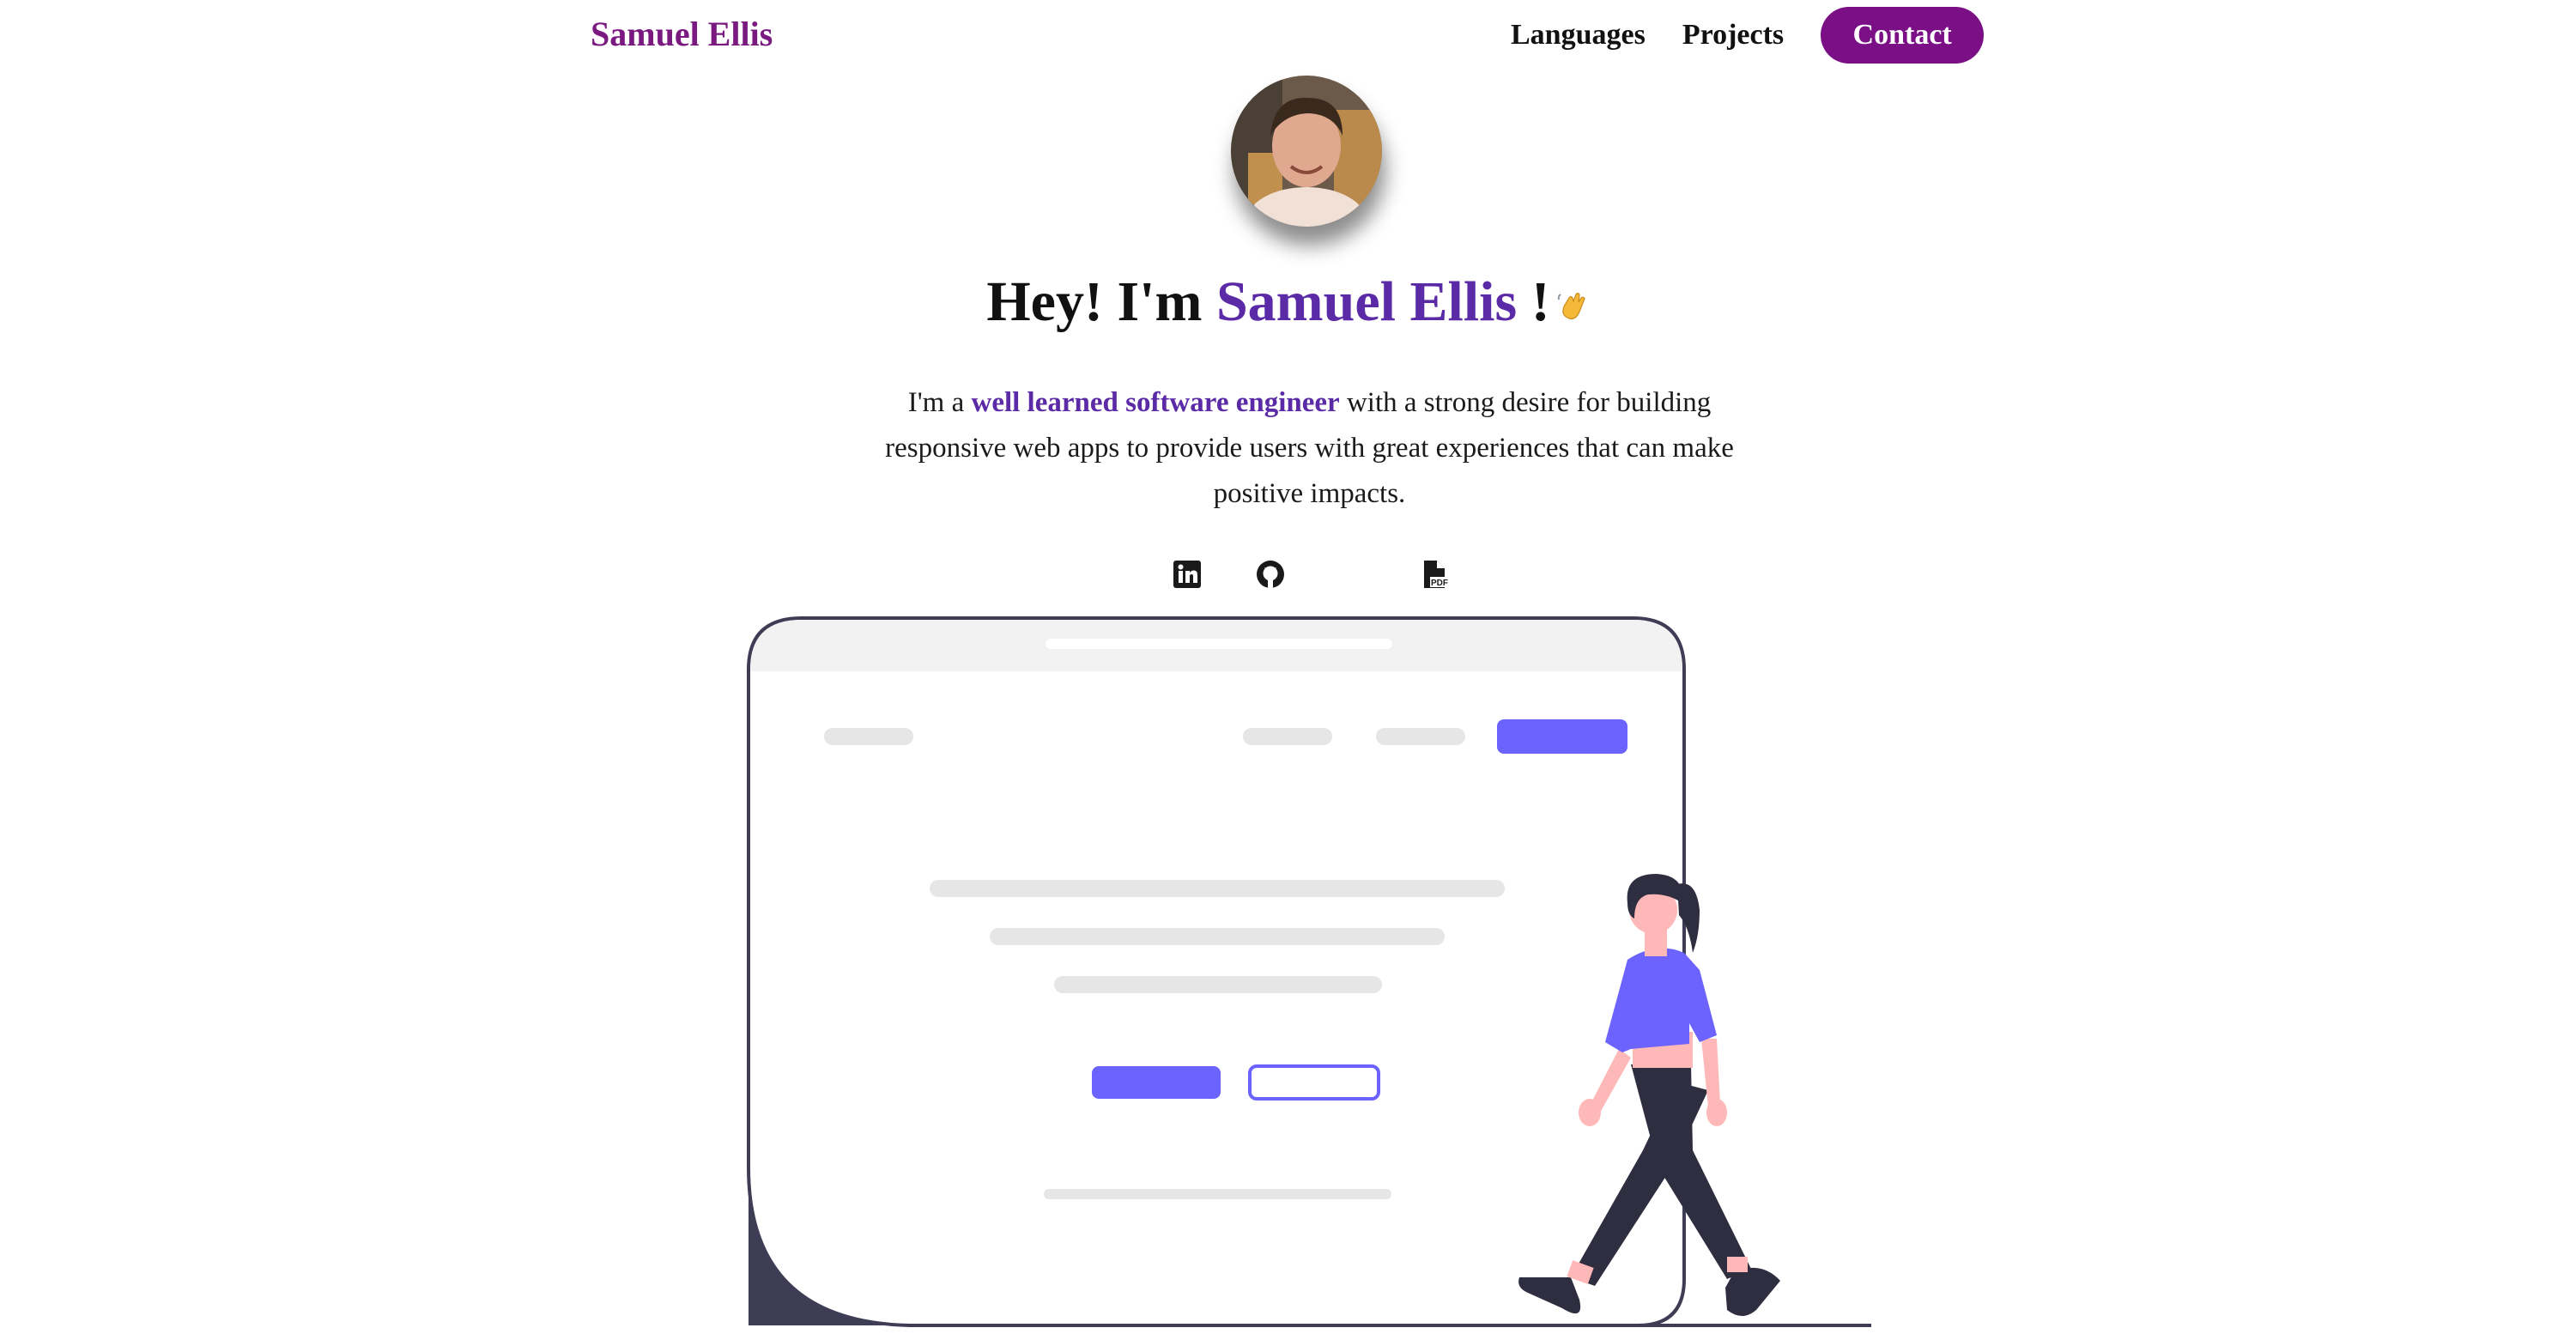 Image resolution: width=2576 pixels, height=1340 pixels. What do you see at coordinates (1733, 35) in the screenshot?
I see `nav-projects: Projects` at bounding box center [1733, 35].